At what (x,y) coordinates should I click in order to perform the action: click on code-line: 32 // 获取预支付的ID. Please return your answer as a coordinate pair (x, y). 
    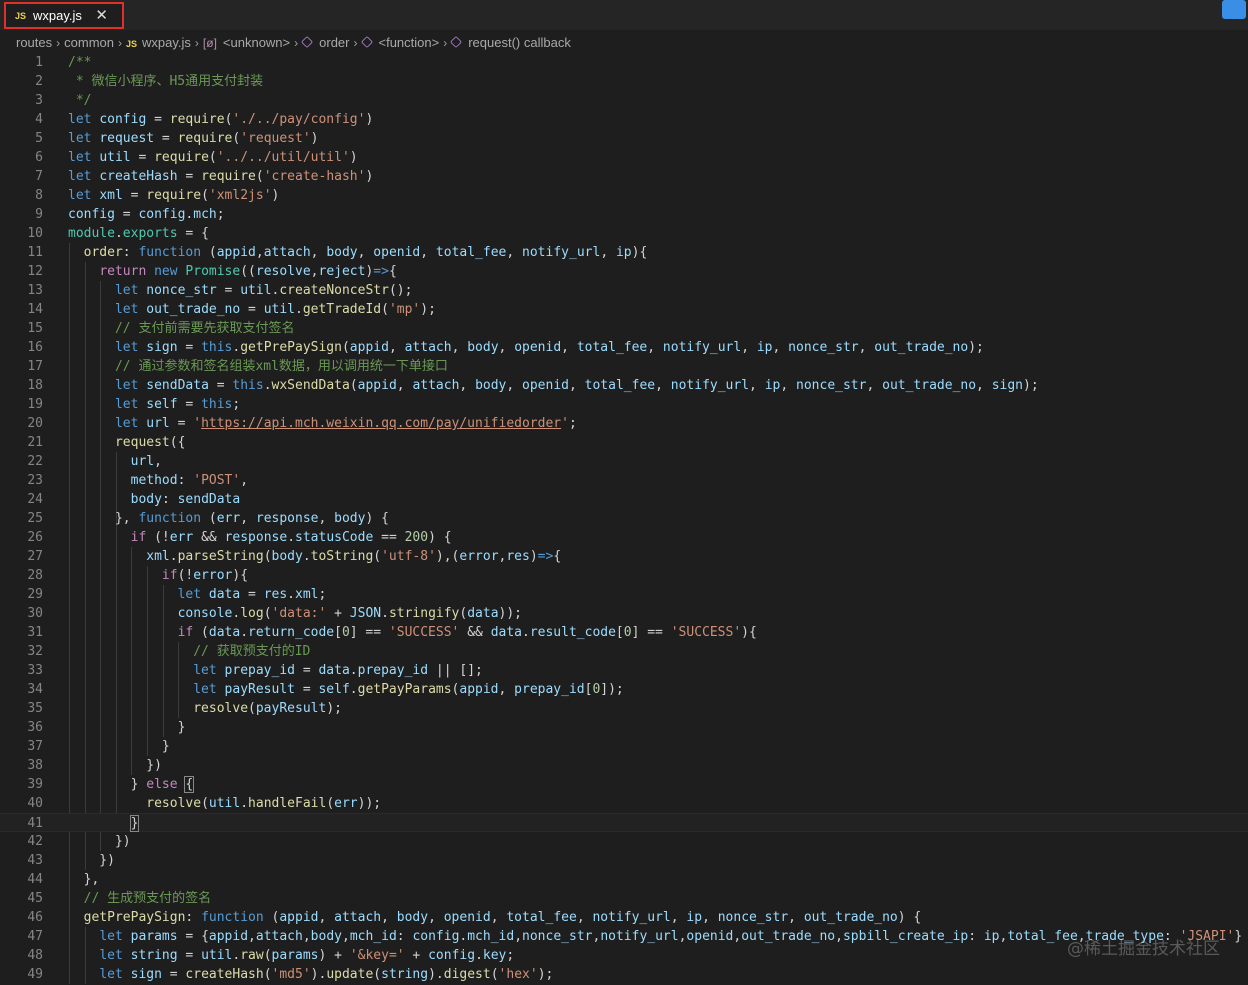
    Looking at the image, I should click on (624, 651).